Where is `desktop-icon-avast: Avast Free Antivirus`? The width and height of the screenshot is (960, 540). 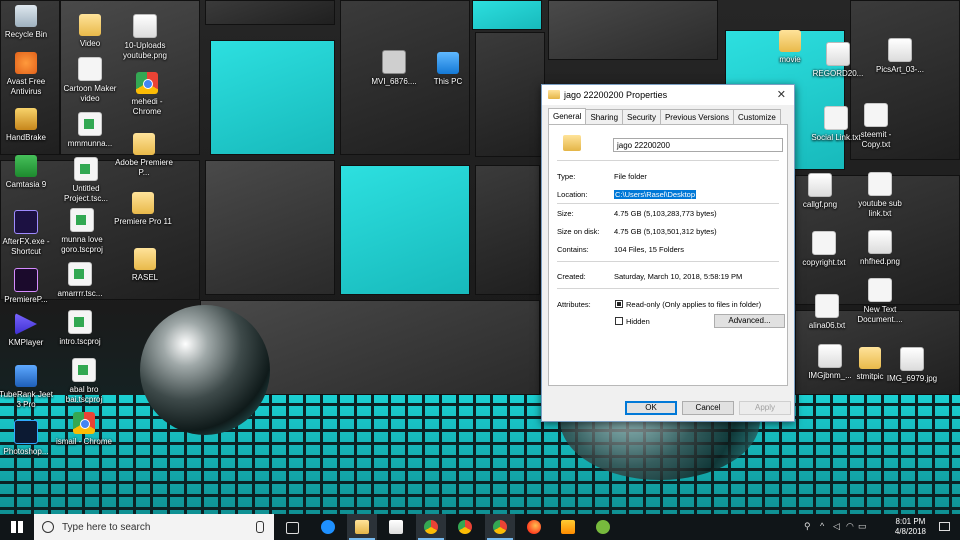
desktop-icon-avast: Avast Free Antivirus is located at coordinates (28, 74).